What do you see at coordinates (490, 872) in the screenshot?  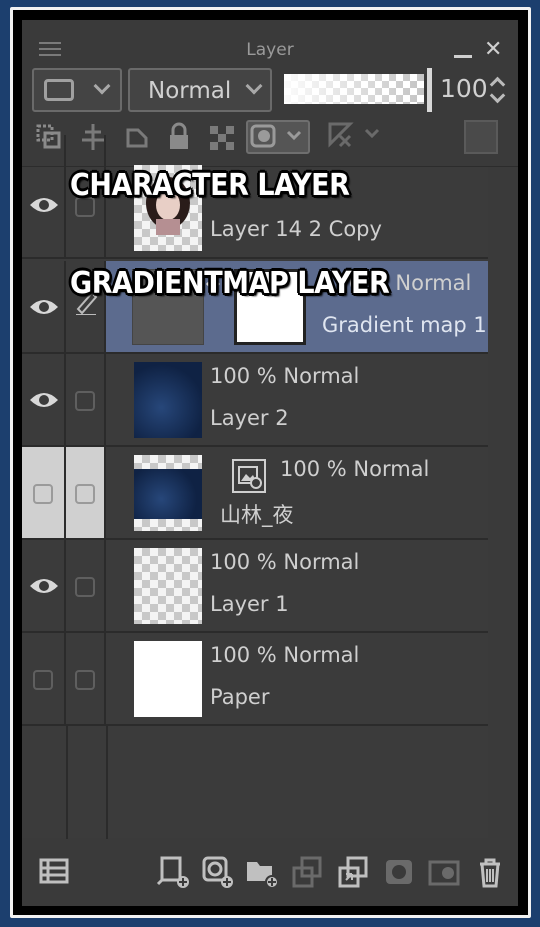 I see `delete-icon` at bounding box center [490, 872].